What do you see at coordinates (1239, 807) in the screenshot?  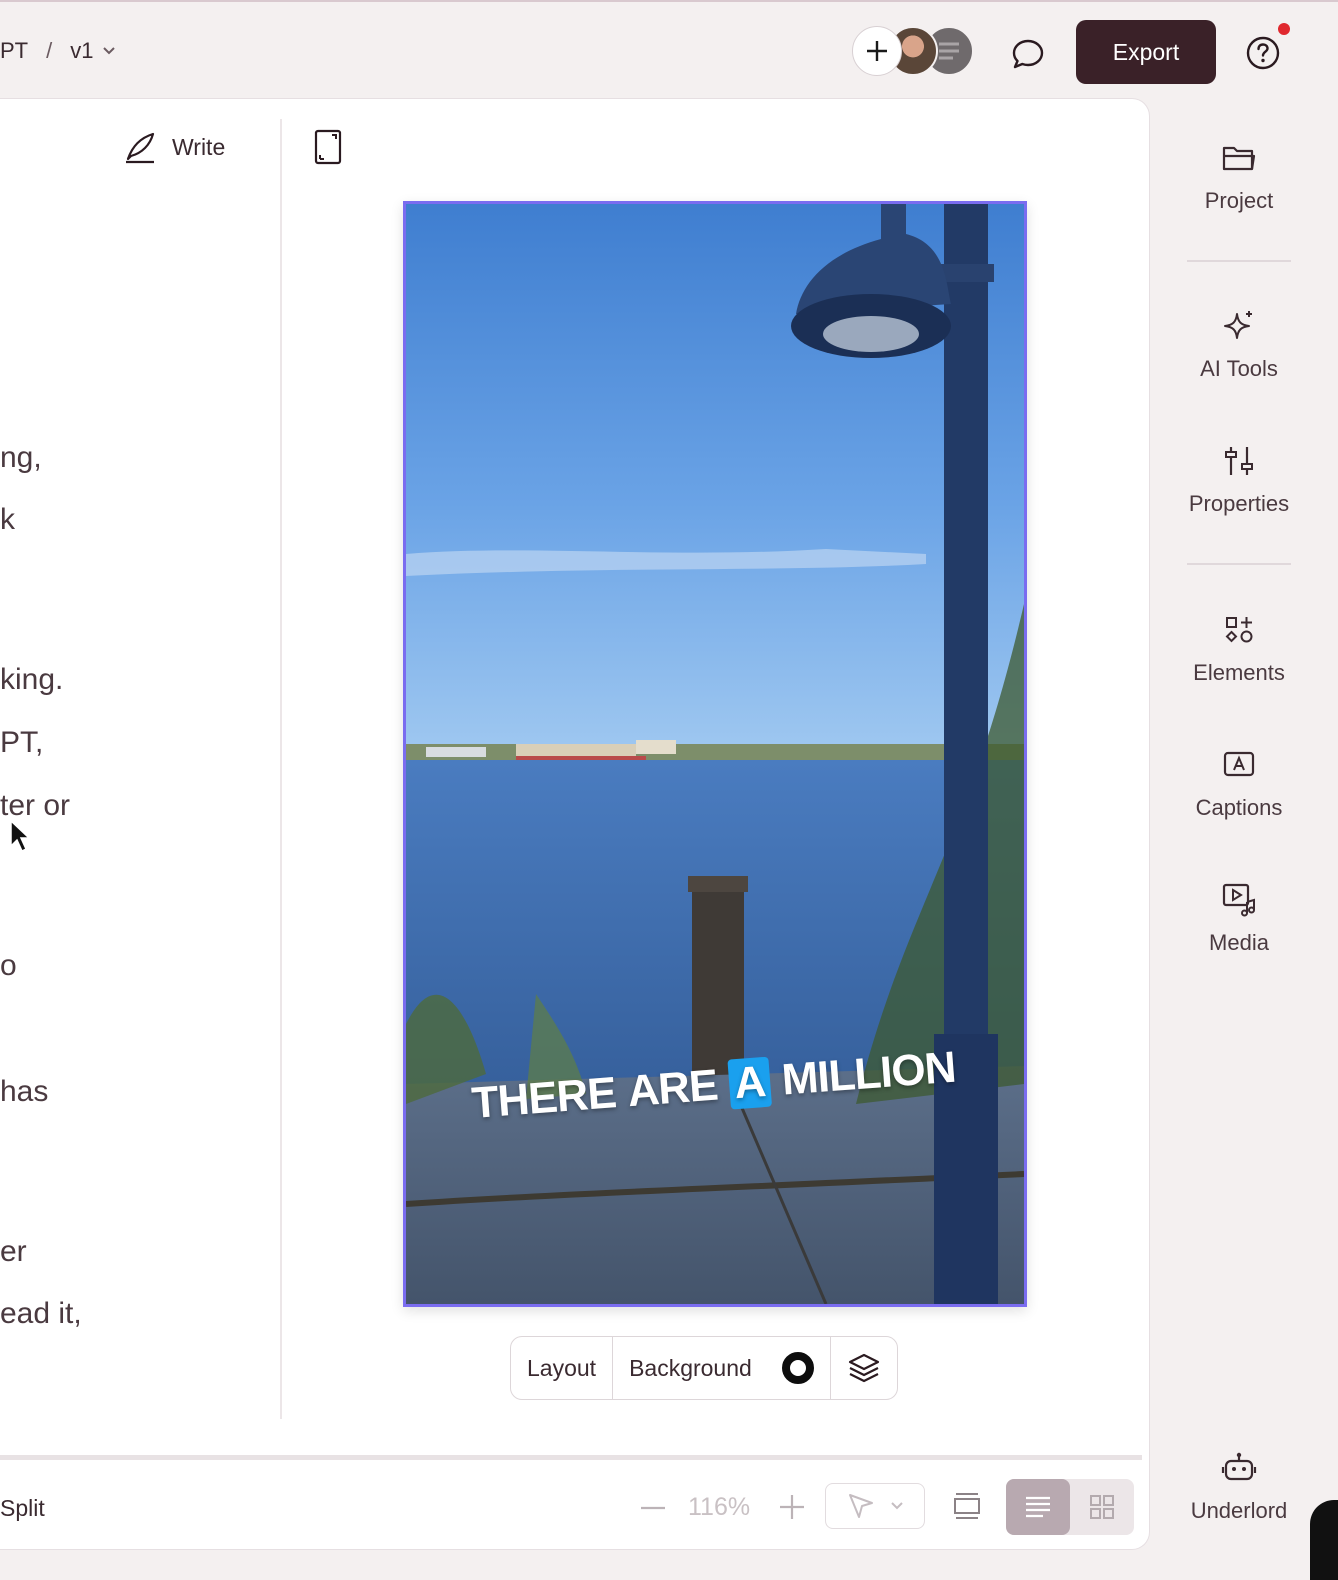 I see `rail-label: Captions` at bounding box center [1239, 807].